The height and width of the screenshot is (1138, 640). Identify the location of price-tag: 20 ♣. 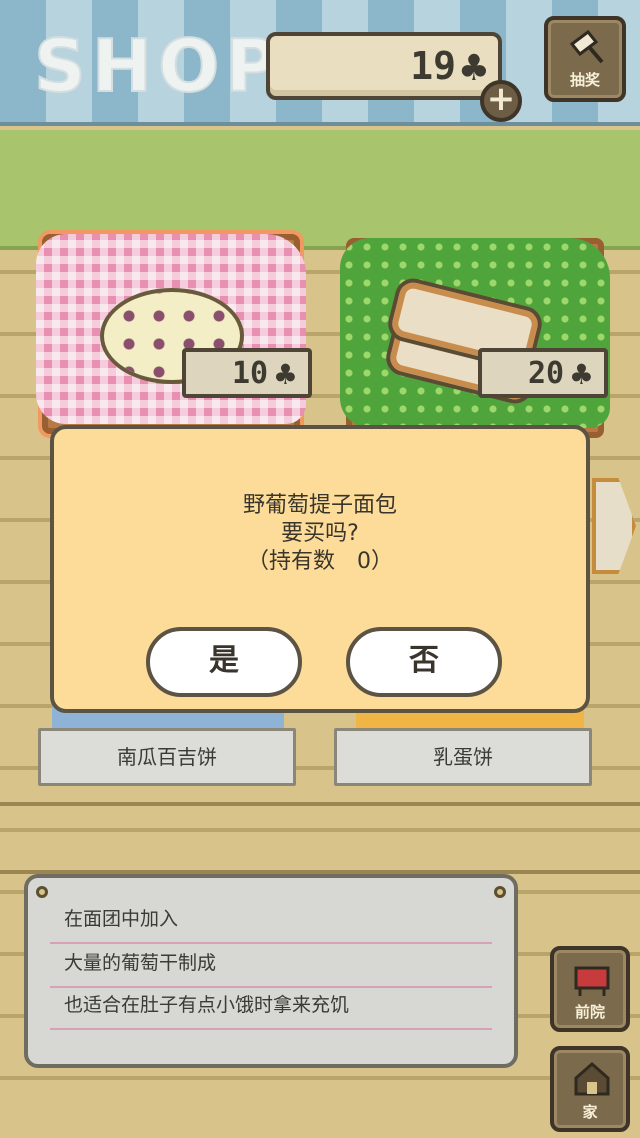
(543, 373).